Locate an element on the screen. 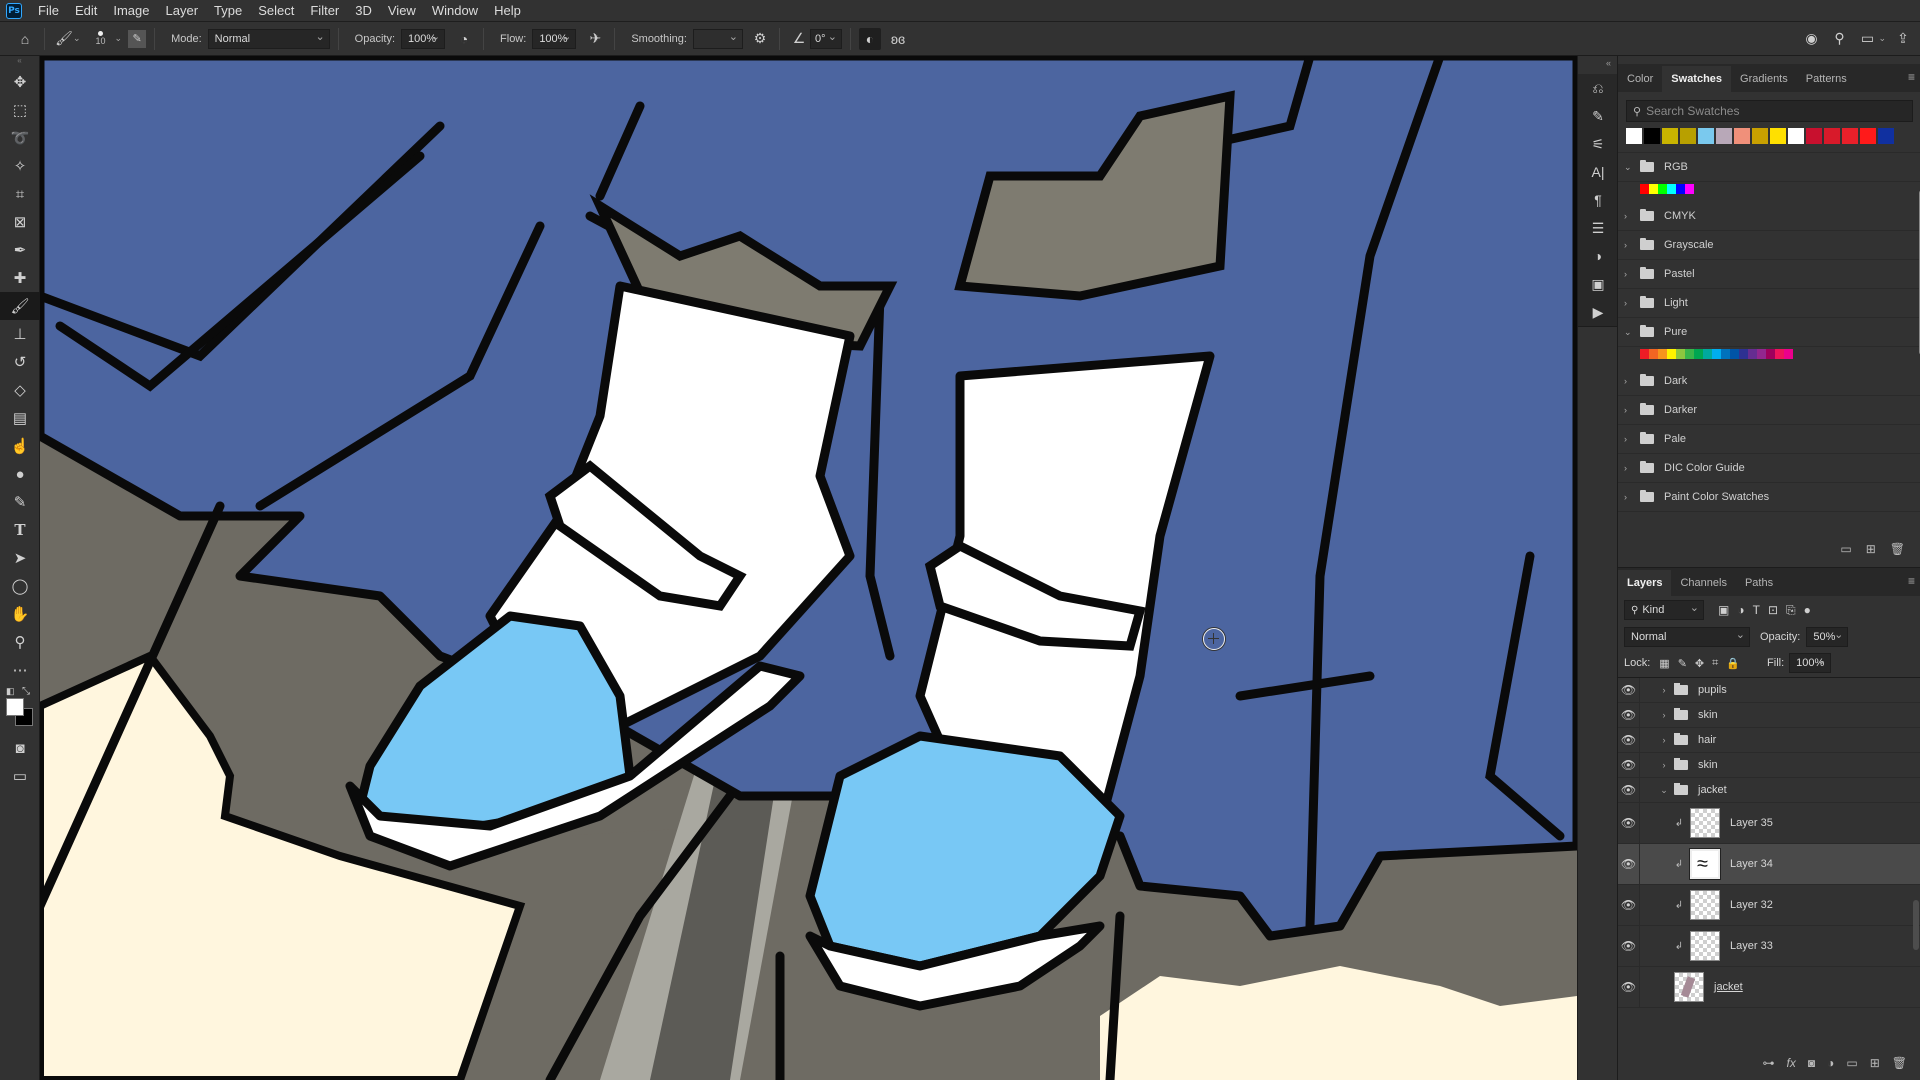 Image resolution: width=1920 pixels, height=1080 pixels. magic-wand-tool-icon: ✧ is located at coordinates (20, 166).